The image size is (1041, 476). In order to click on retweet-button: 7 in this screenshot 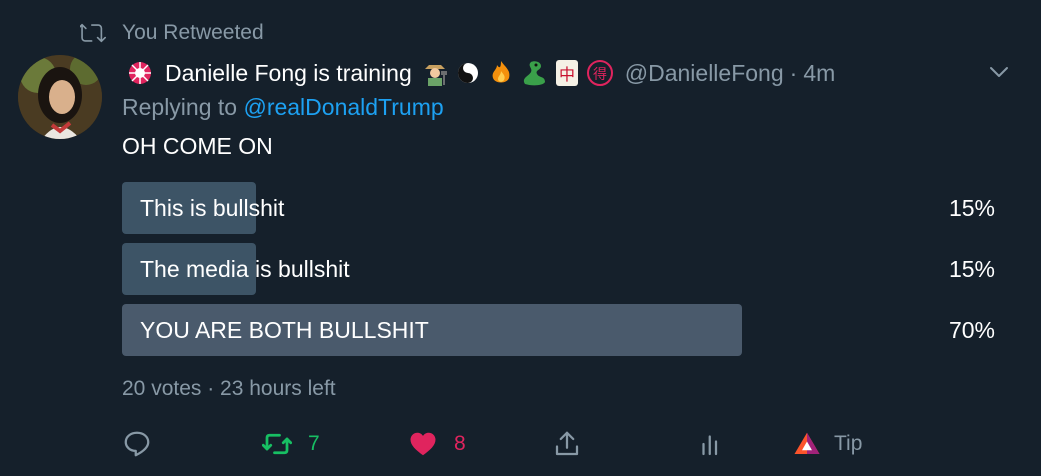, I will do `click(291, 444)`.